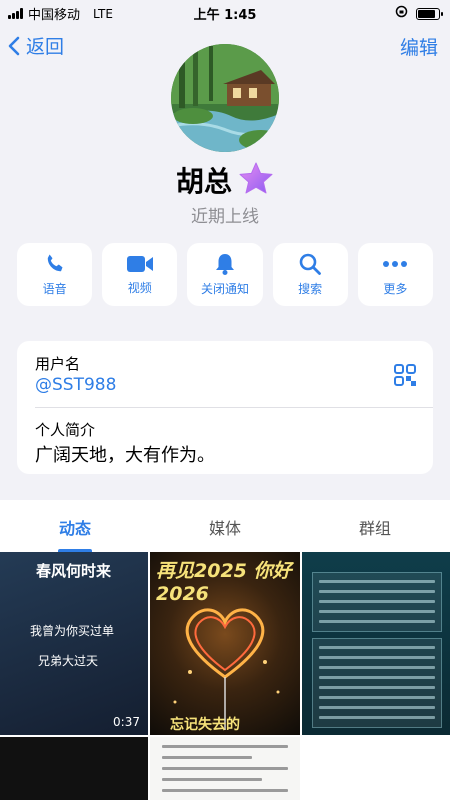  Describe the element at coordinates (45, 47) in the screenshot. I see `back-label: 返回` at that location.